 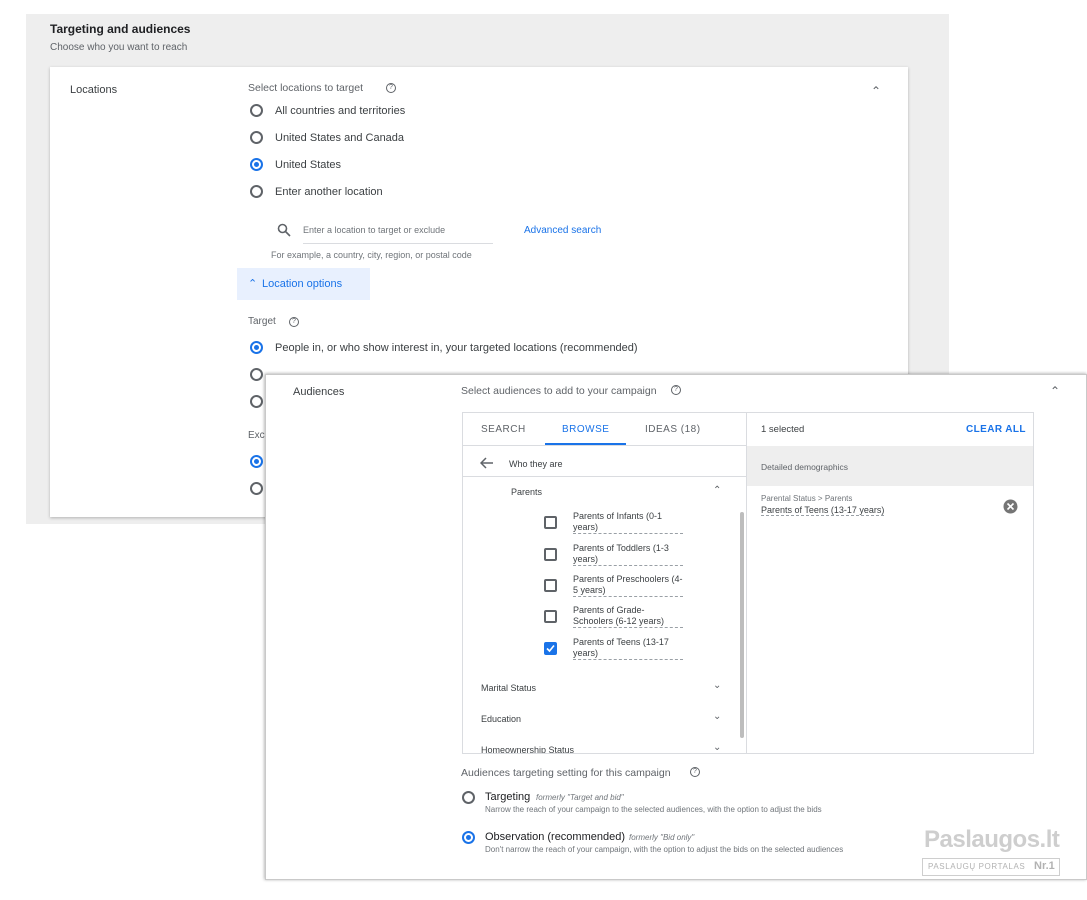 What do you see at coordinates (742, 625) in the screenshot?
I see `scrollbar` at bounding box center [742, 625].